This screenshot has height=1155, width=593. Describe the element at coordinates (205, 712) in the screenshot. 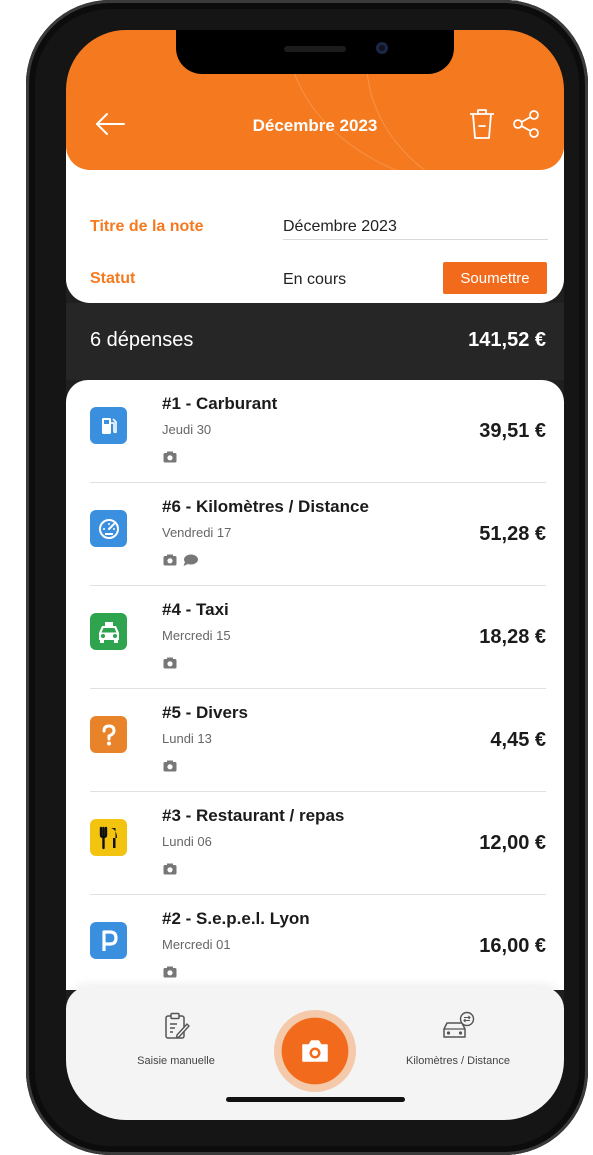

I see `expense-title: #5 - Divers` at that location.